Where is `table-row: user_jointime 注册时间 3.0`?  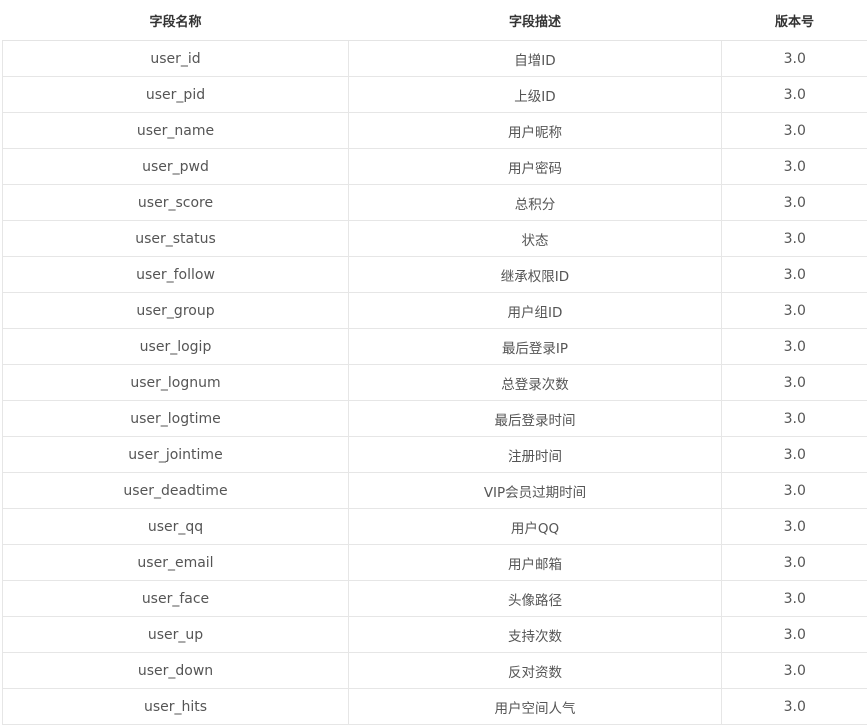
table-row: user_jointime 注册时间 3.0 is located at coordinates (434, 454).